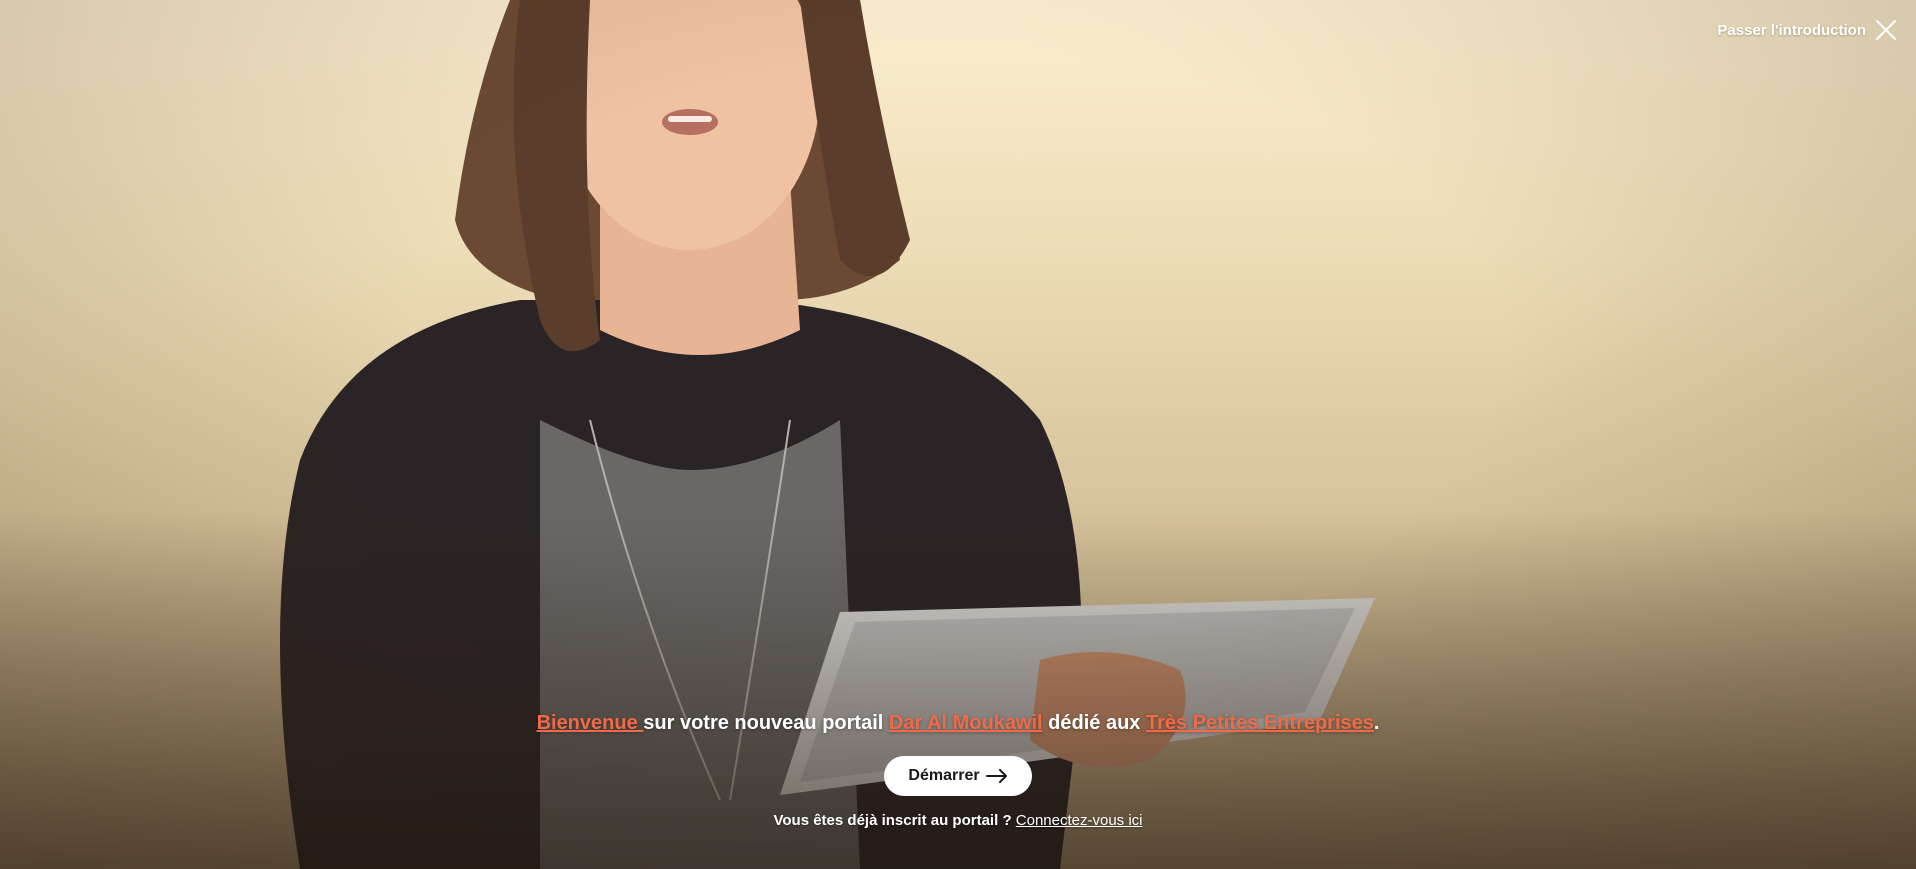 This screenshot has width=1916, height=869. I want to click on login-prompt-text: Vous êtes déjà inscrit au portail ?, so click(894, 820).